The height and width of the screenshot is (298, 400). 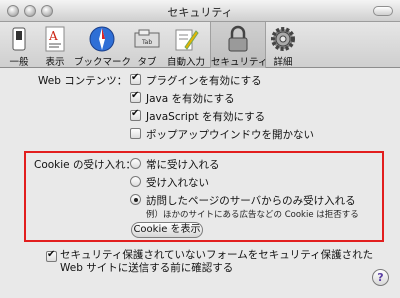 What do you see at coordinates (135, 78) in the screenshot?
I see `enable-plugins-checkbox` at bounding box center [135, 78].